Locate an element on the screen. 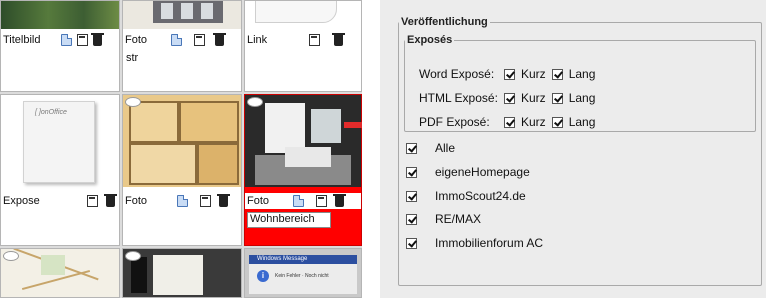 Image resolution: width=766 pixels, height=298 pixels. tile-label: Expose is located at coordinates (21, 201).